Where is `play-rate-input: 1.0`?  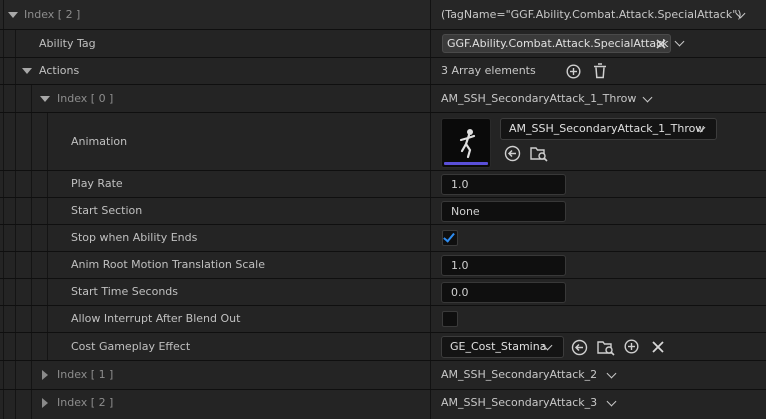
play-rate-input: 1.0 is located at coordinates (503, 184).